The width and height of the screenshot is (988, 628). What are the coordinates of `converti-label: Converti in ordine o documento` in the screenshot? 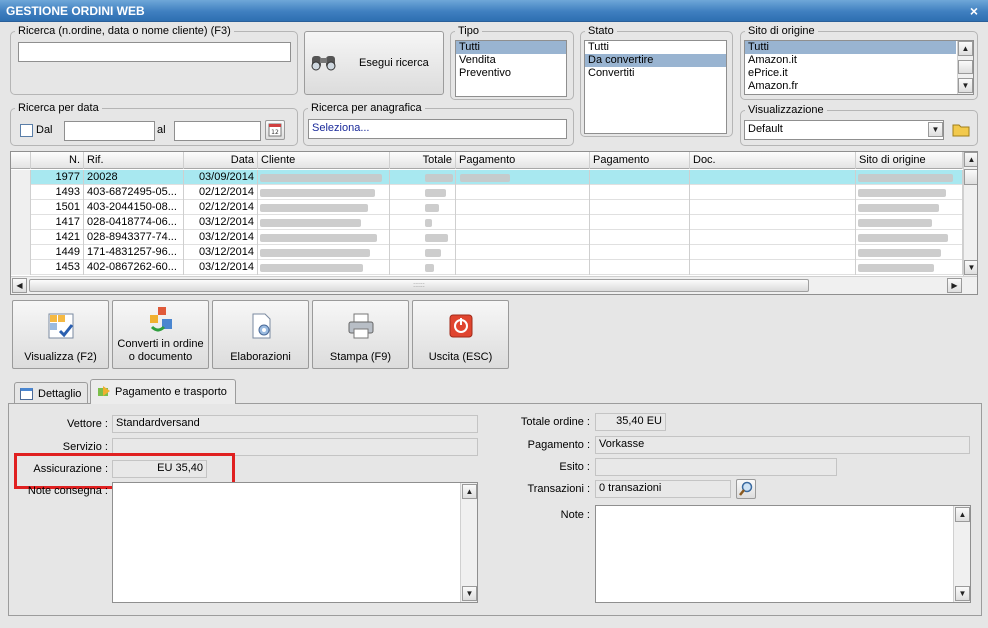 It's located at (160, 351).